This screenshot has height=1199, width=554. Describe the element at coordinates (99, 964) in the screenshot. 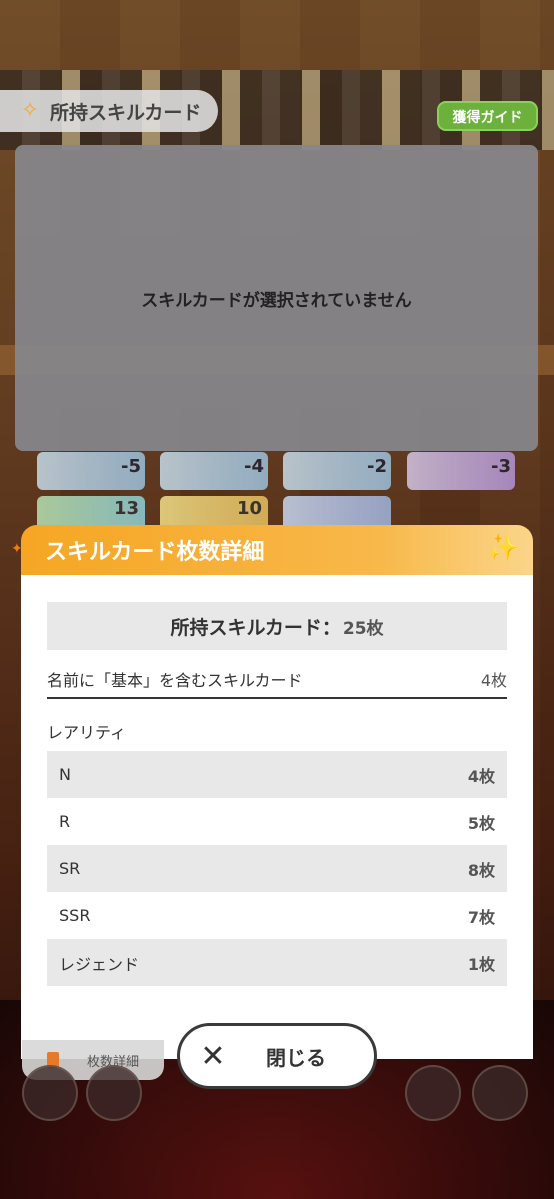

I see `rarity-label: レジェンド` at that location.